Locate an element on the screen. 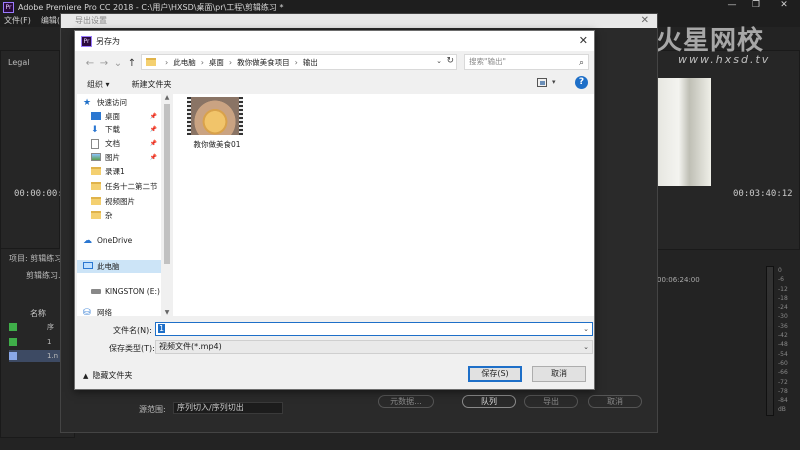  project-item-label: 序 is located at coordinates (50, 327).